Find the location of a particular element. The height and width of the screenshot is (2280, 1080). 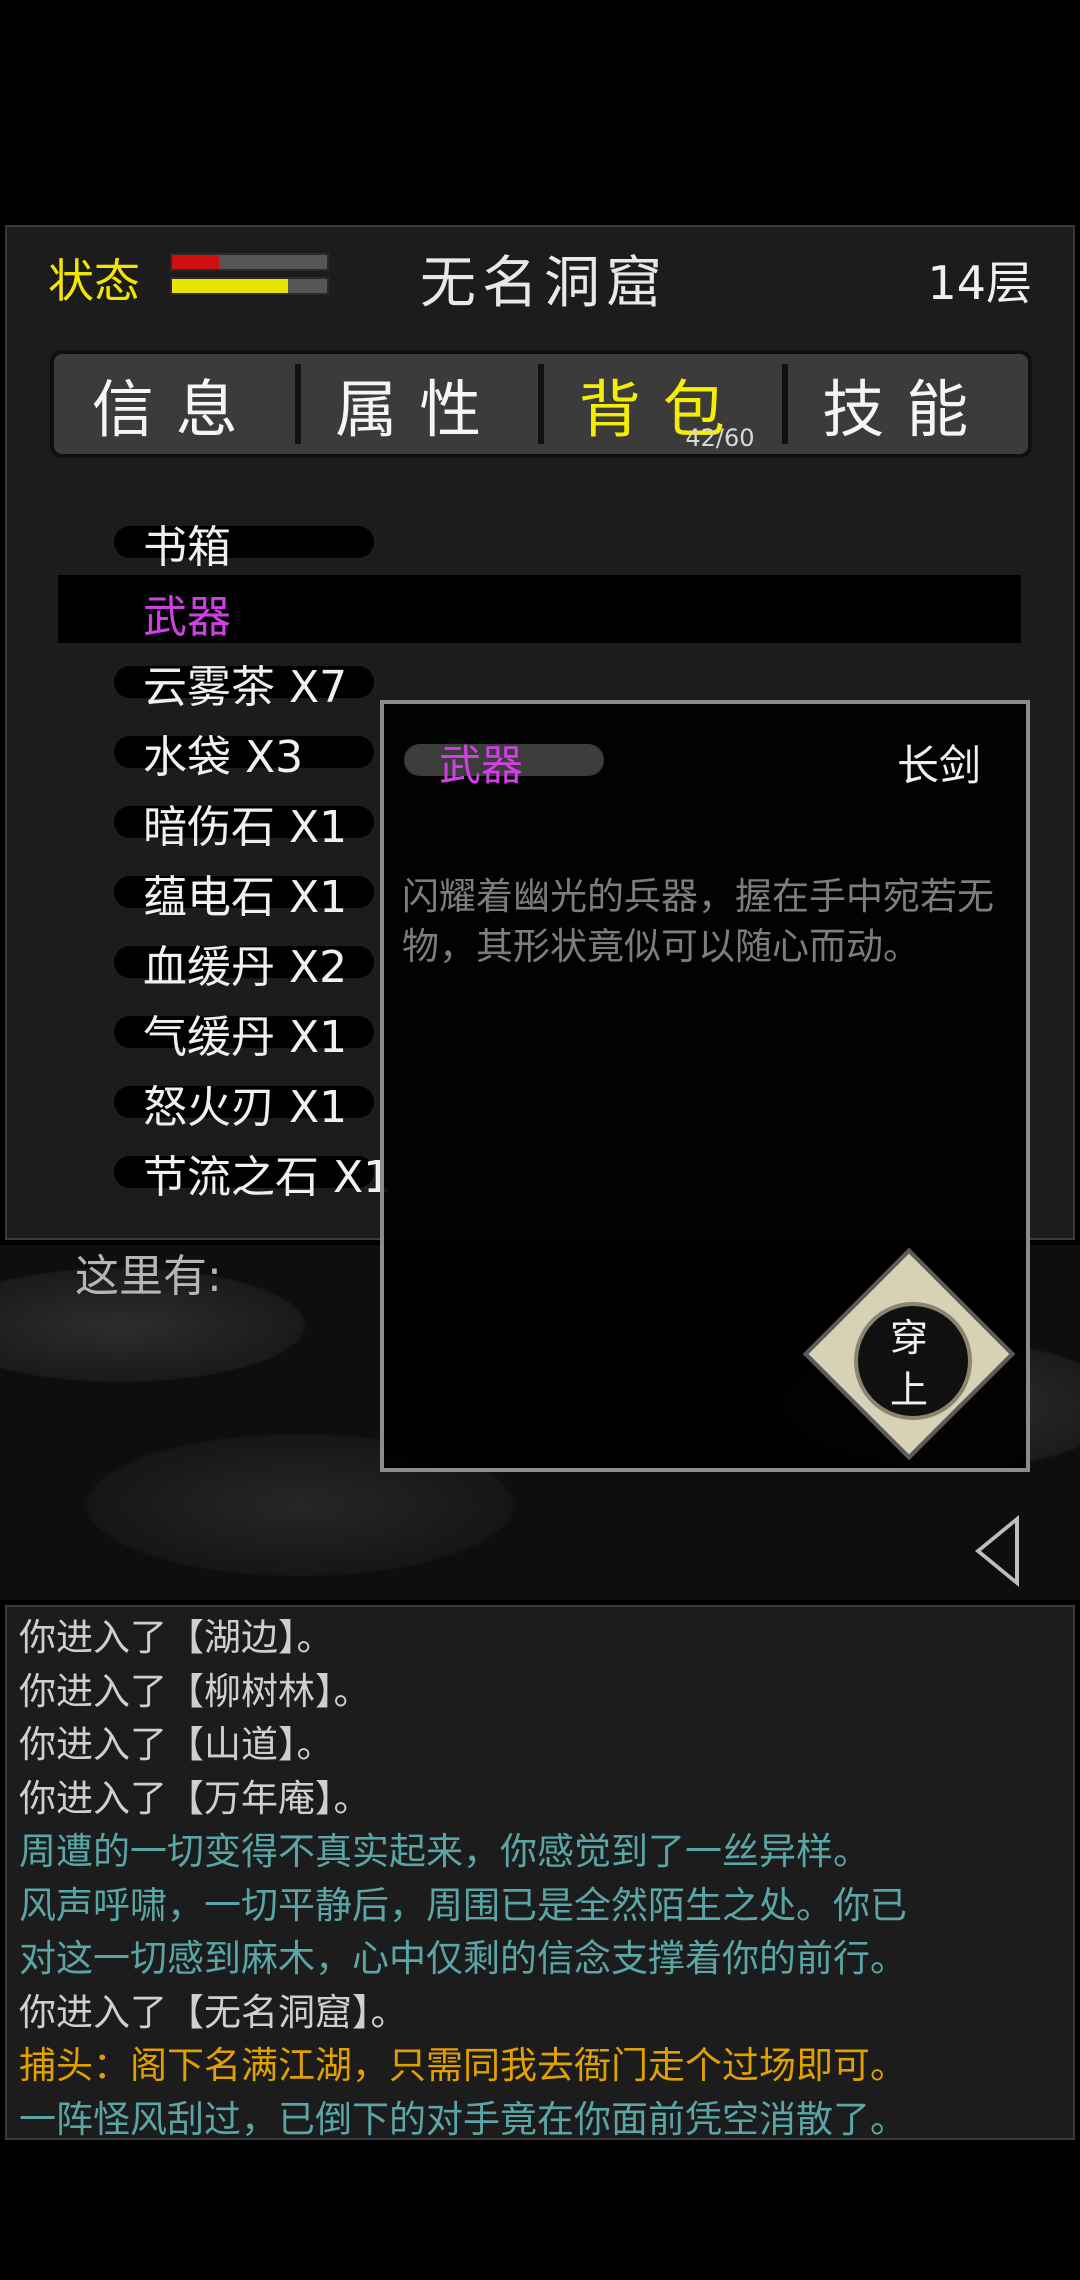

log-line: 你进入了【山道】。 is located at coordinates (176, 1744).